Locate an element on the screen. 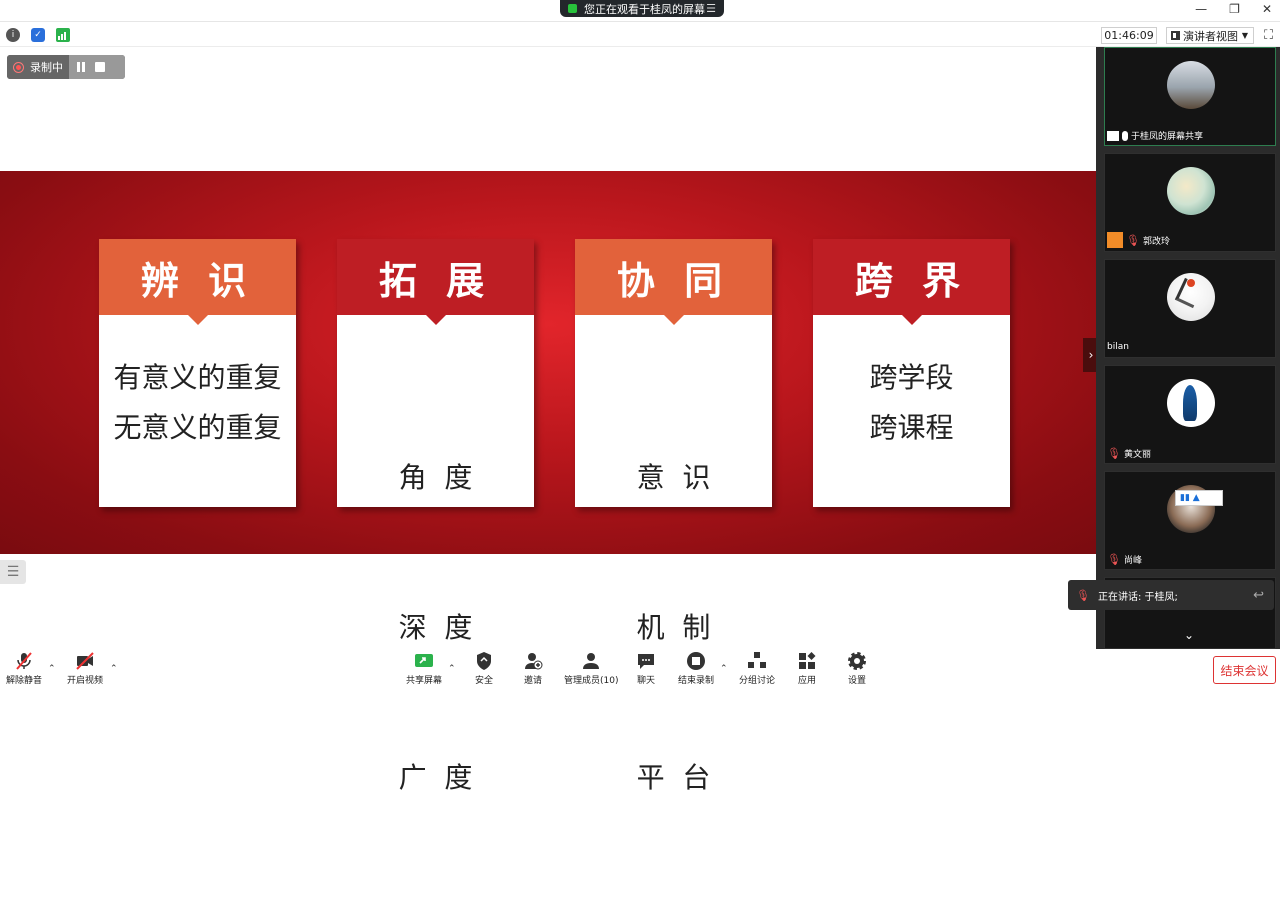  apps-button: 应用 is located at coordinates (807, 668).